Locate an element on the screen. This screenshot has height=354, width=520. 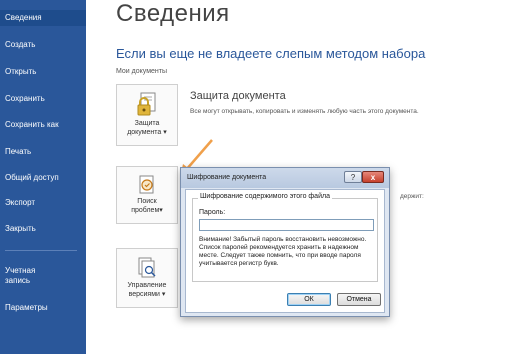
encryption-group-title: Шифрование содержимого этого файла is located at coordinates (265, 196).